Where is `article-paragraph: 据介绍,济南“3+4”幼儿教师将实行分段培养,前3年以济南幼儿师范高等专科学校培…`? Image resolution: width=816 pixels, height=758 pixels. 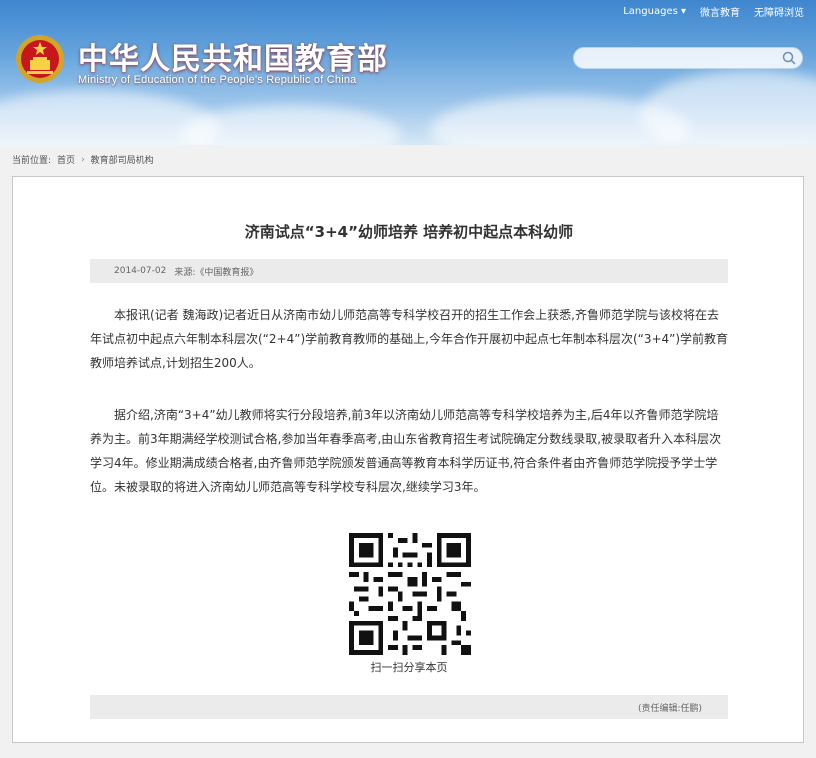
article-paragraph: 据介绍,济南“3+4”幼儿教师将实行分段培养,前3年以济南幼儿师范高等专科学校培… is located at coordinates (406, 451).